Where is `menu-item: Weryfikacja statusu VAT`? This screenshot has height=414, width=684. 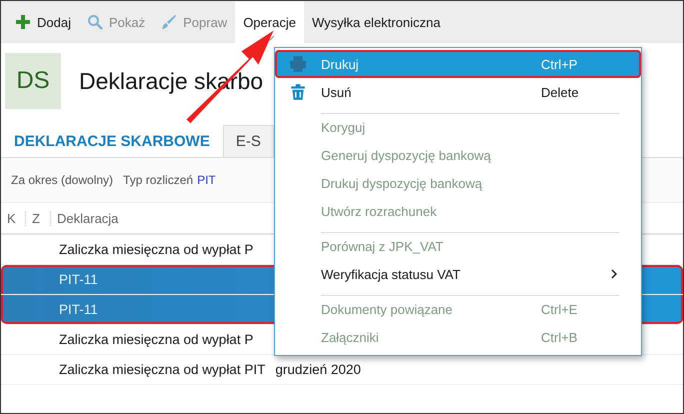 menu-item: Weryfikacja statusu VAT is located at coordinates (458, 274).